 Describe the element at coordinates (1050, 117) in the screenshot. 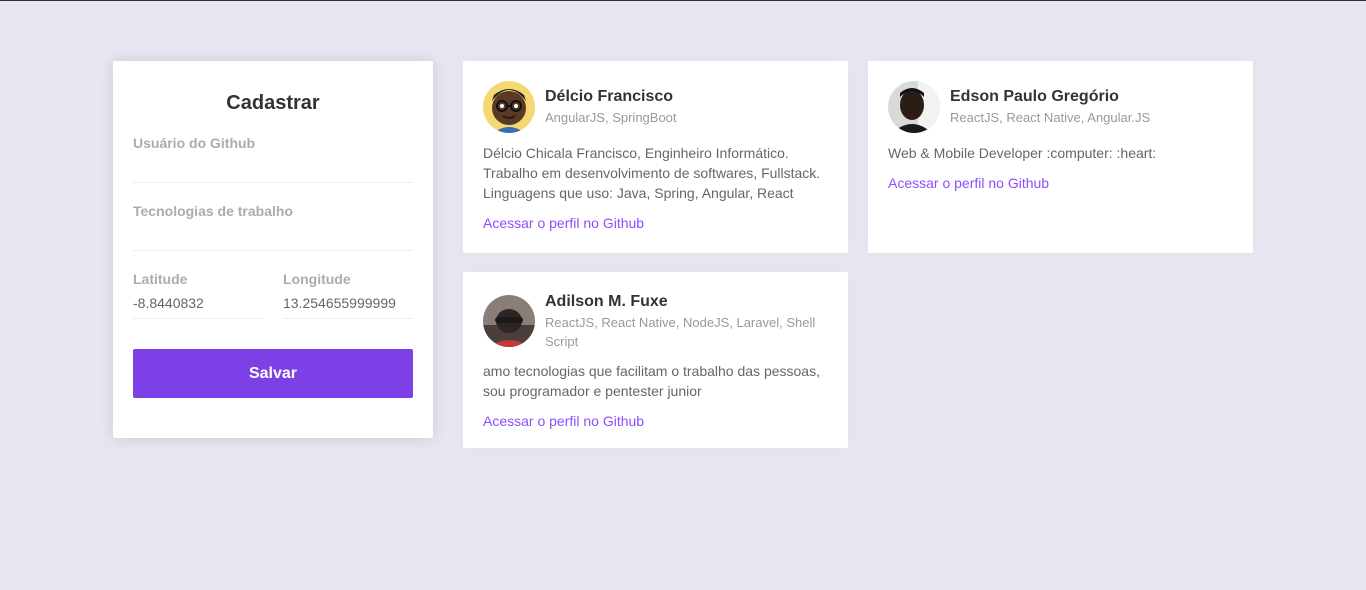

I see `dev-techs: ReactJS, React Native, Angular.JS` at that location.